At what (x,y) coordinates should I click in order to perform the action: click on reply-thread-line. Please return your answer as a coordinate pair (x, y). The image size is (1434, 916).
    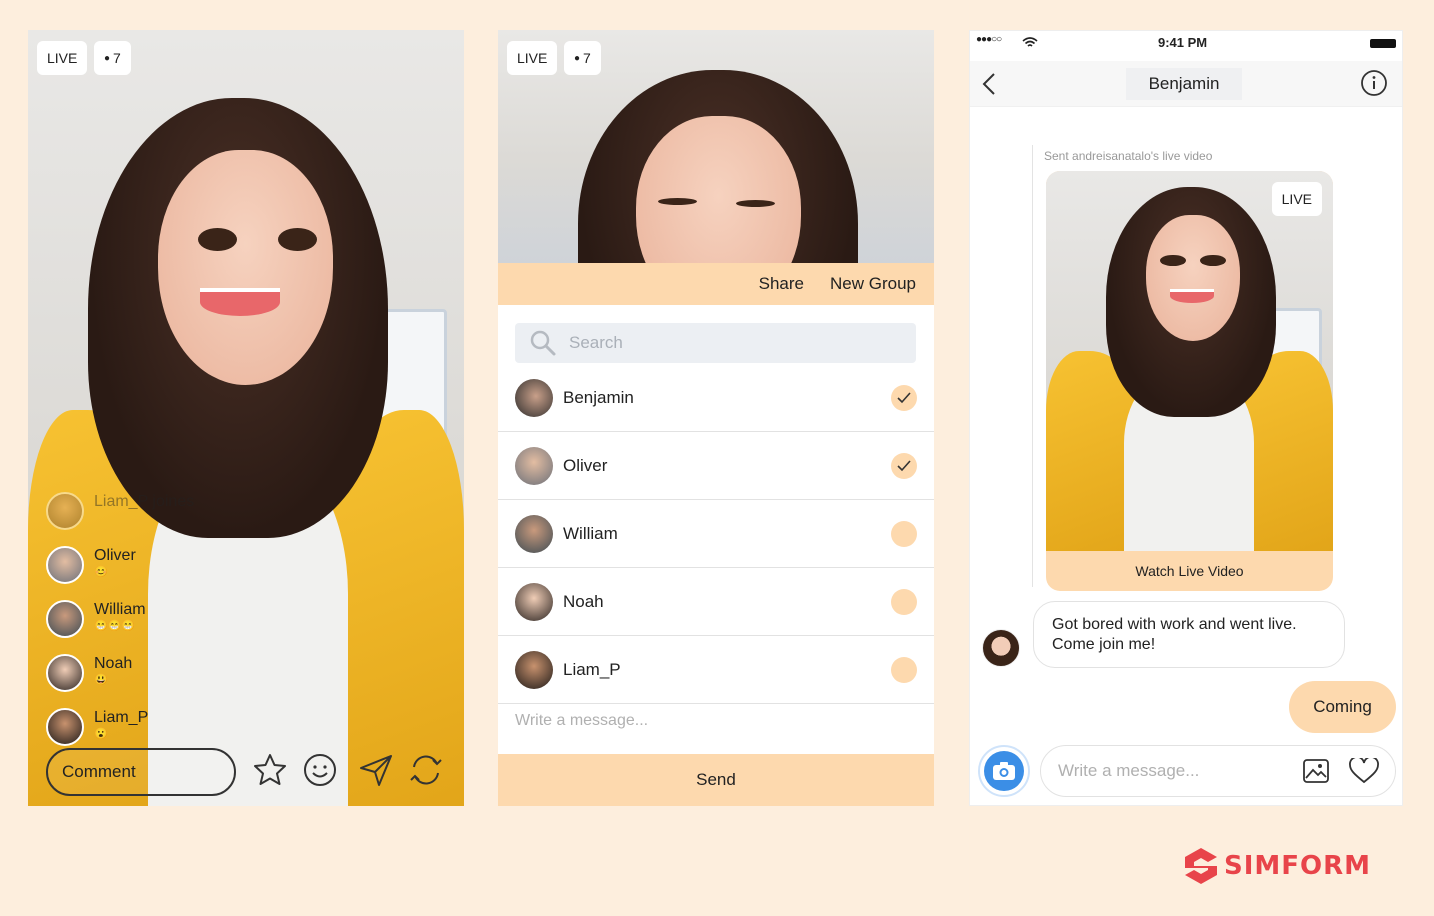
    Looking at the image, I should click on (1032, 366).